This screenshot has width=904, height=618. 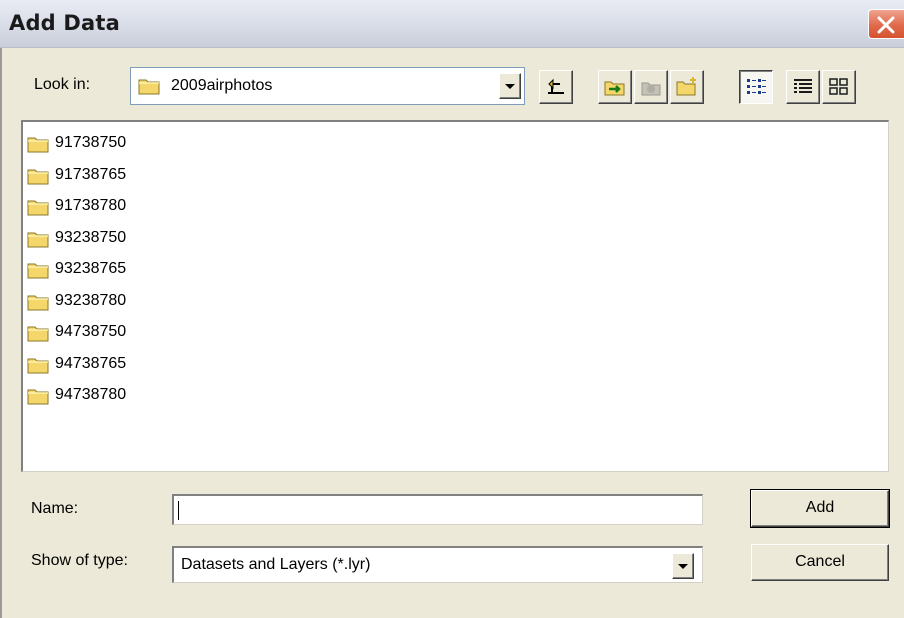 What do you see at coordinates (437, 564) in the screenshot?
I see `show-of-type-dropdown: Datasets and Layers (*.lyr)` at bounding box center [437, 564].